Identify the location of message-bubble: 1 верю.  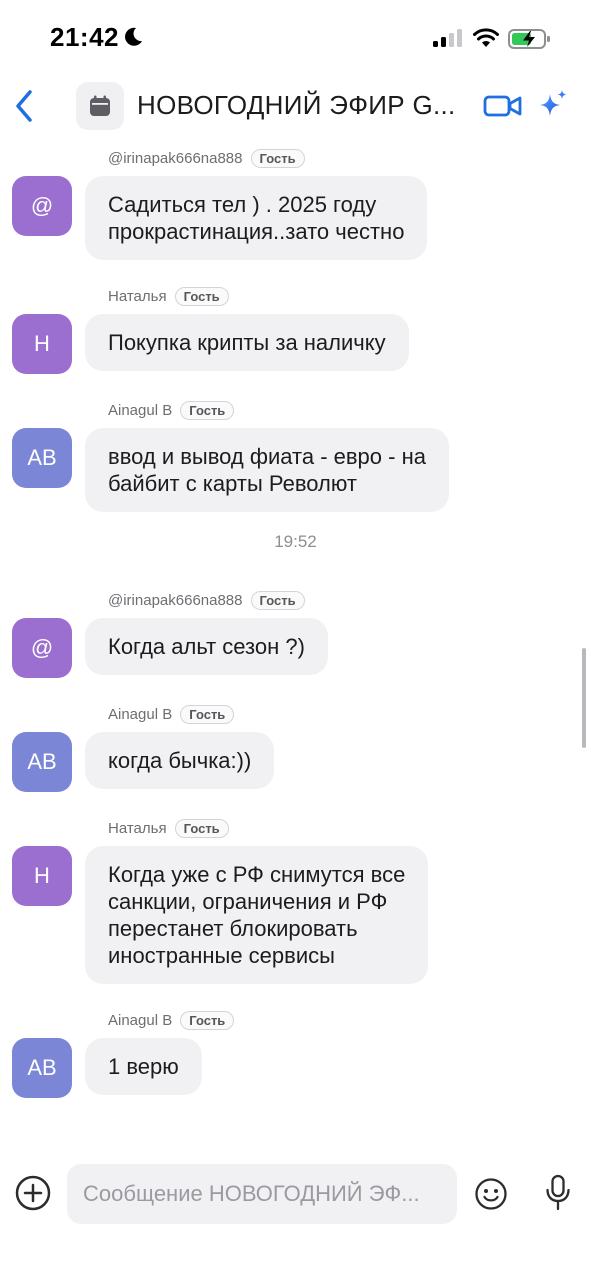
(143, 1066).